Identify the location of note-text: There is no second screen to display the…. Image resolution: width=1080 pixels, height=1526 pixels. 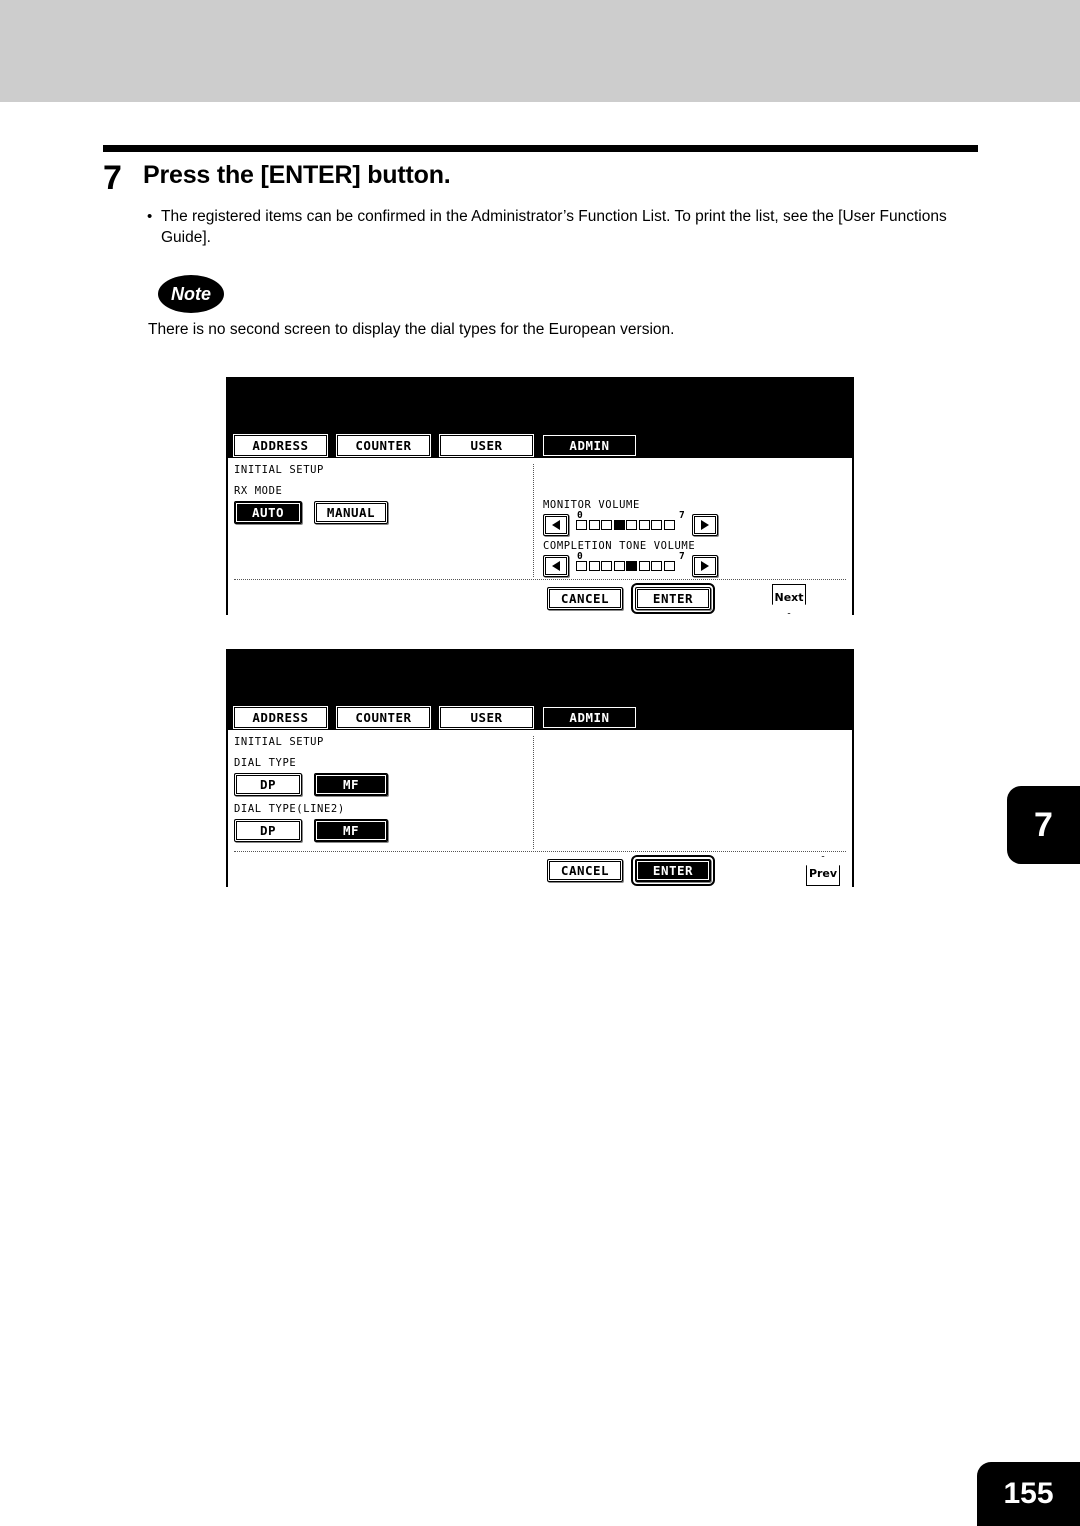
(411, 329).